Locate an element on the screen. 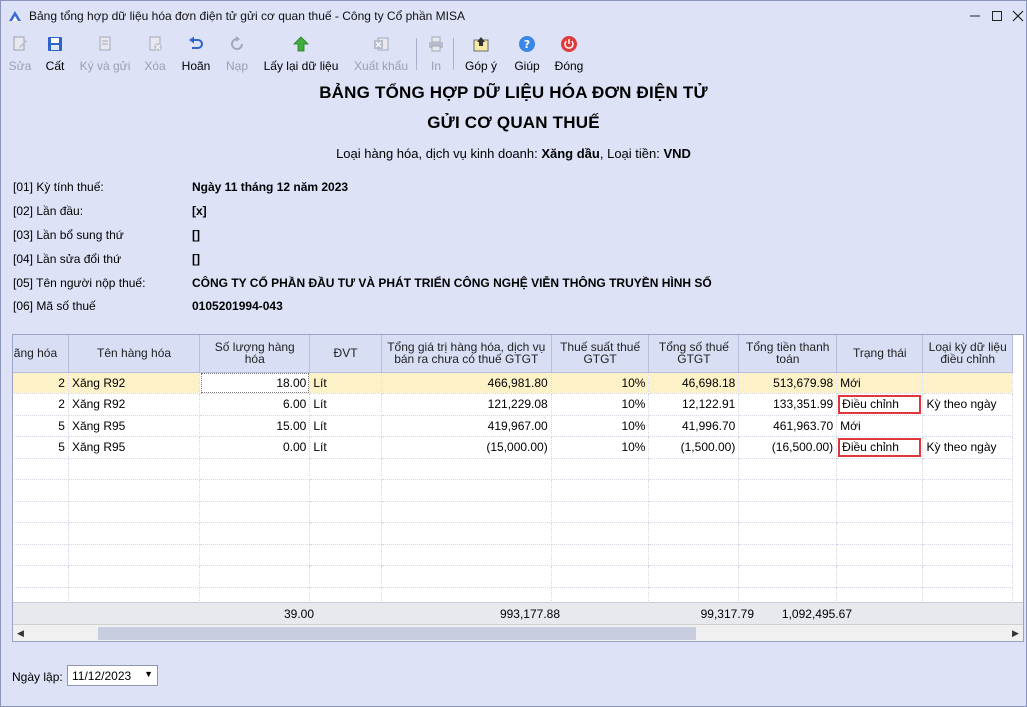  cell-amount: 466,981.80 is located at coordinates (466, 383).